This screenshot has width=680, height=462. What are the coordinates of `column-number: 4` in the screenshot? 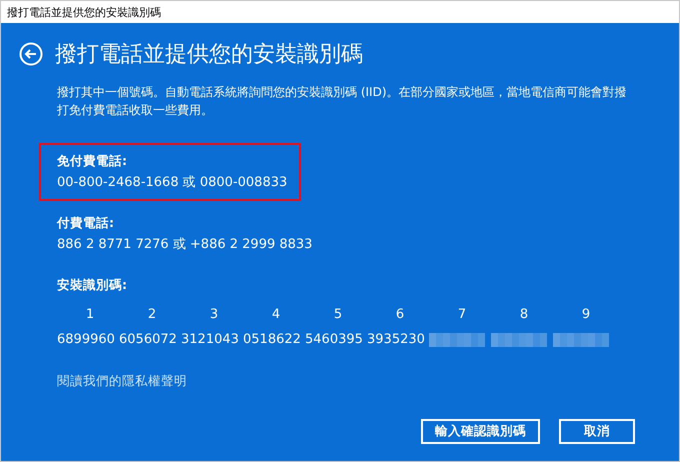 It's located at (276, 314).